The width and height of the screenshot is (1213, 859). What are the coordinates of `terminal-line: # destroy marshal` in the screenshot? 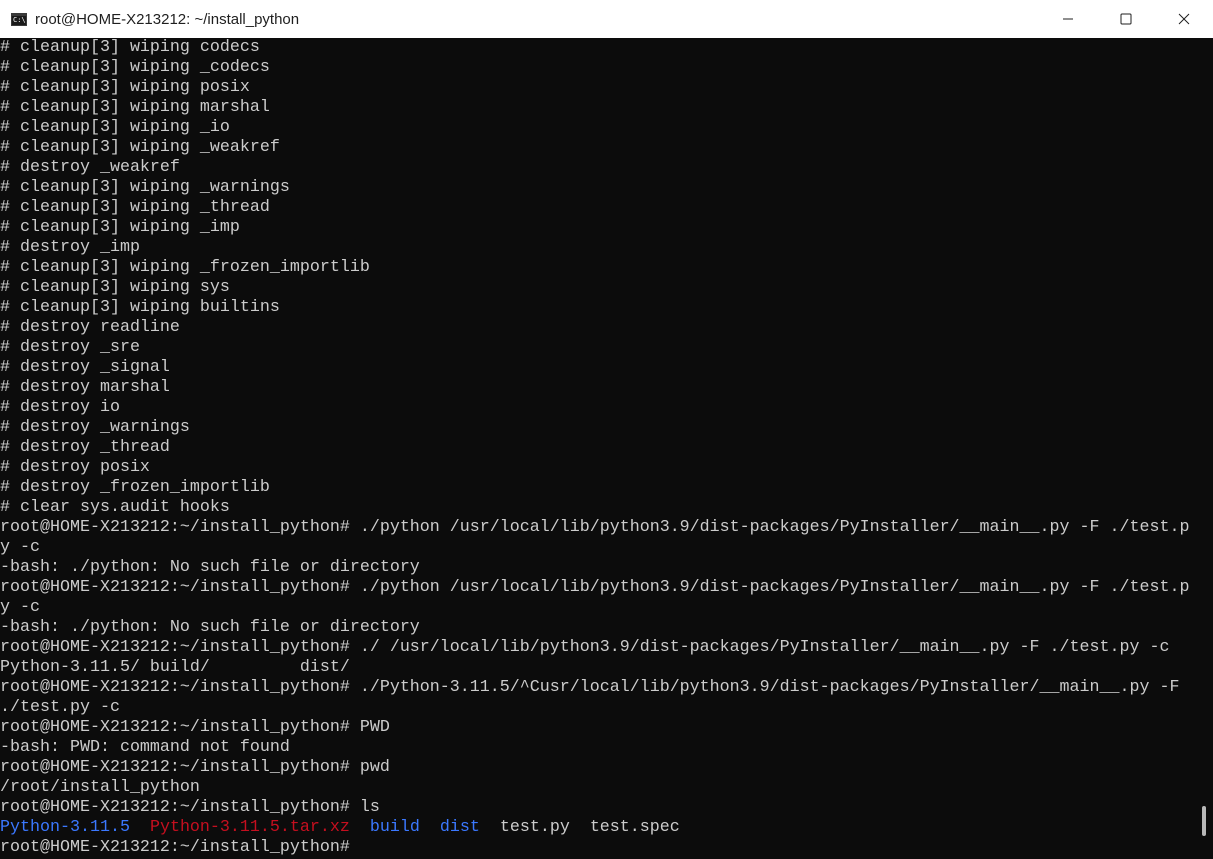 It's located at (85, 387).